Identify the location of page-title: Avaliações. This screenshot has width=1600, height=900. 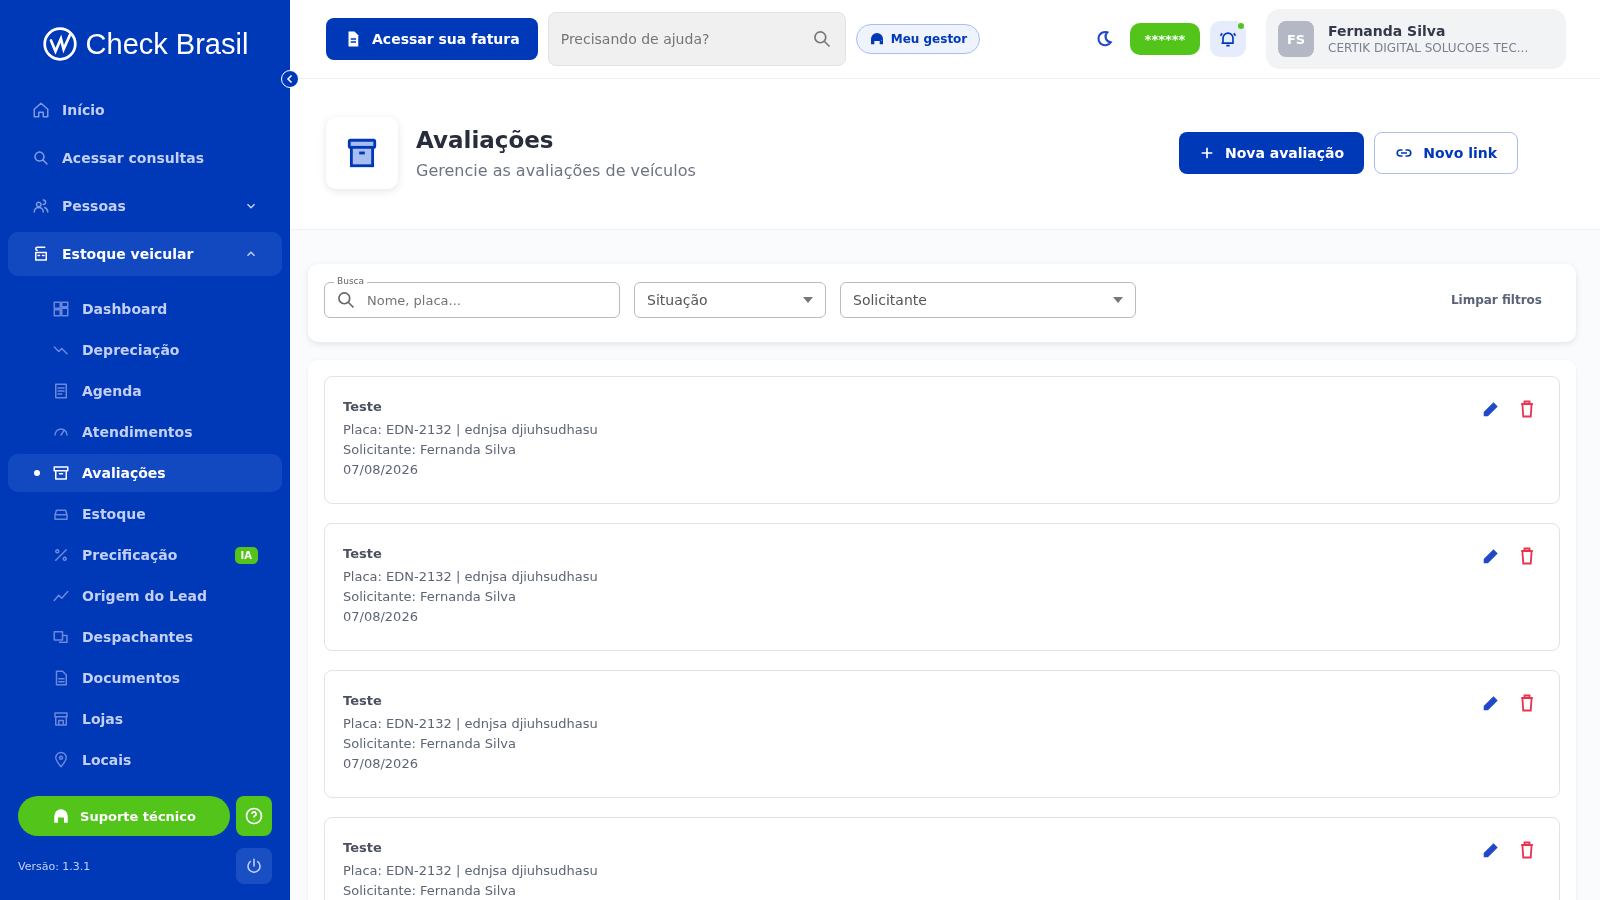
(485, 139).